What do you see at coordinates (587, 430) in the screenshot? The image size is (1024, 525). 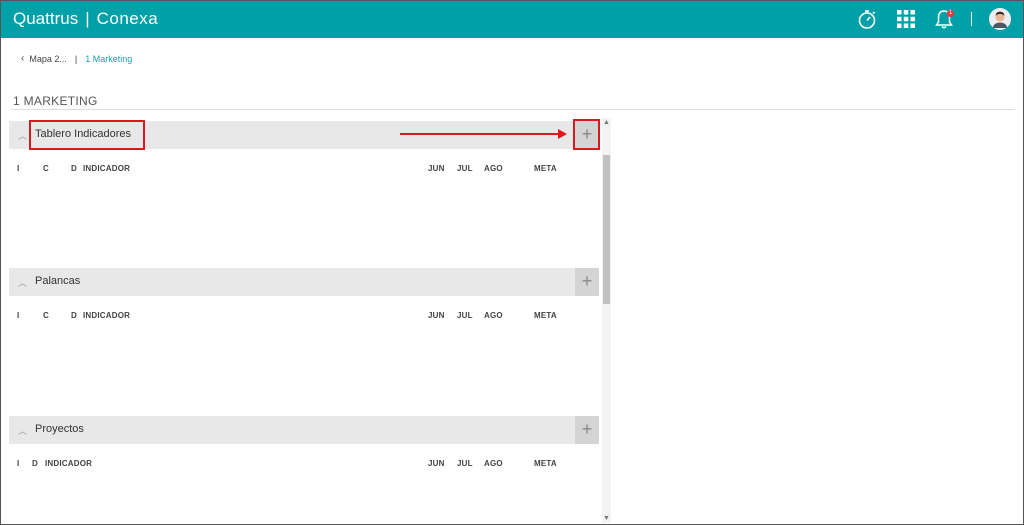 I see `add-proyecto-button: +` at bounding box center [587, 430].